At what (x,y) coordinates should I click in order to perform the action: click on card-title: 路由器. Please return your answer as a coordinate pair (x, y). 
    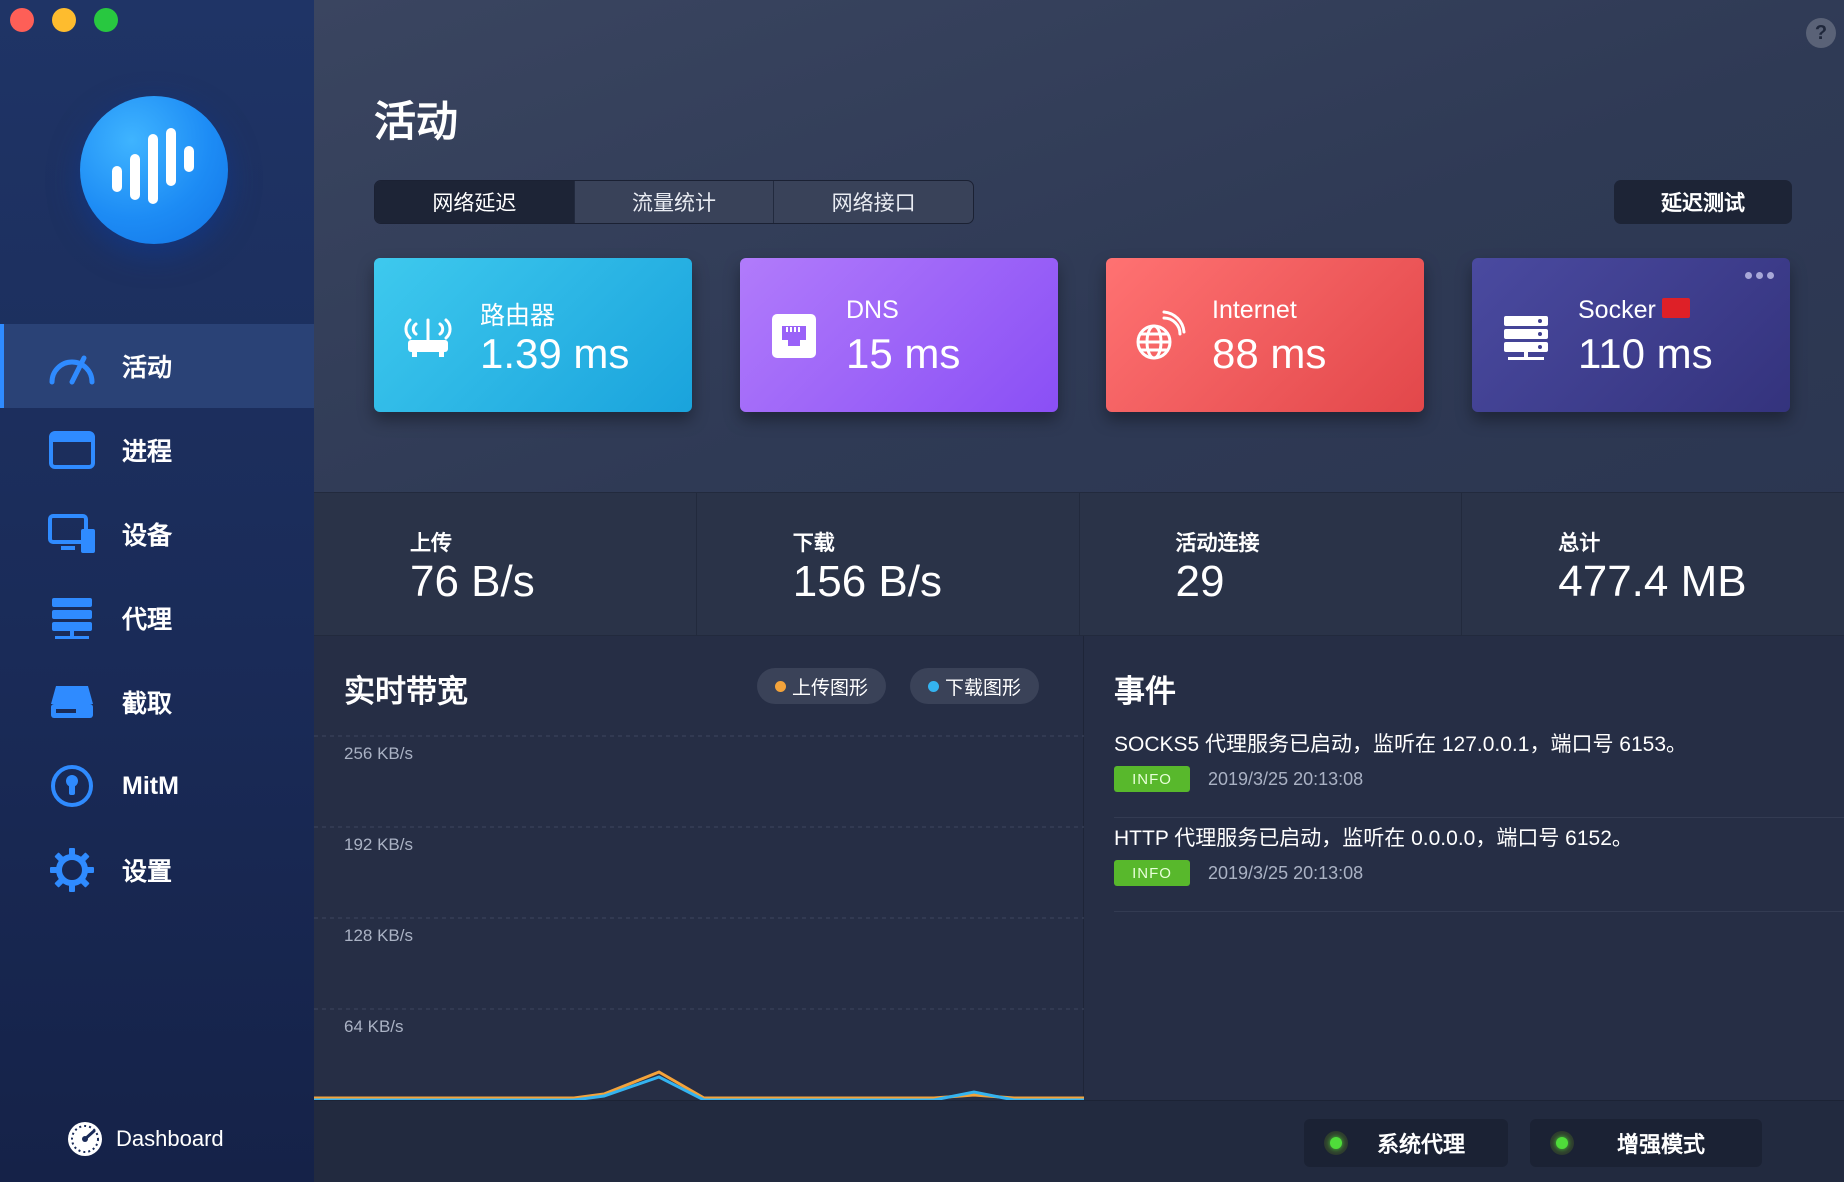
    Looking at the image, I should click on (518, 316).